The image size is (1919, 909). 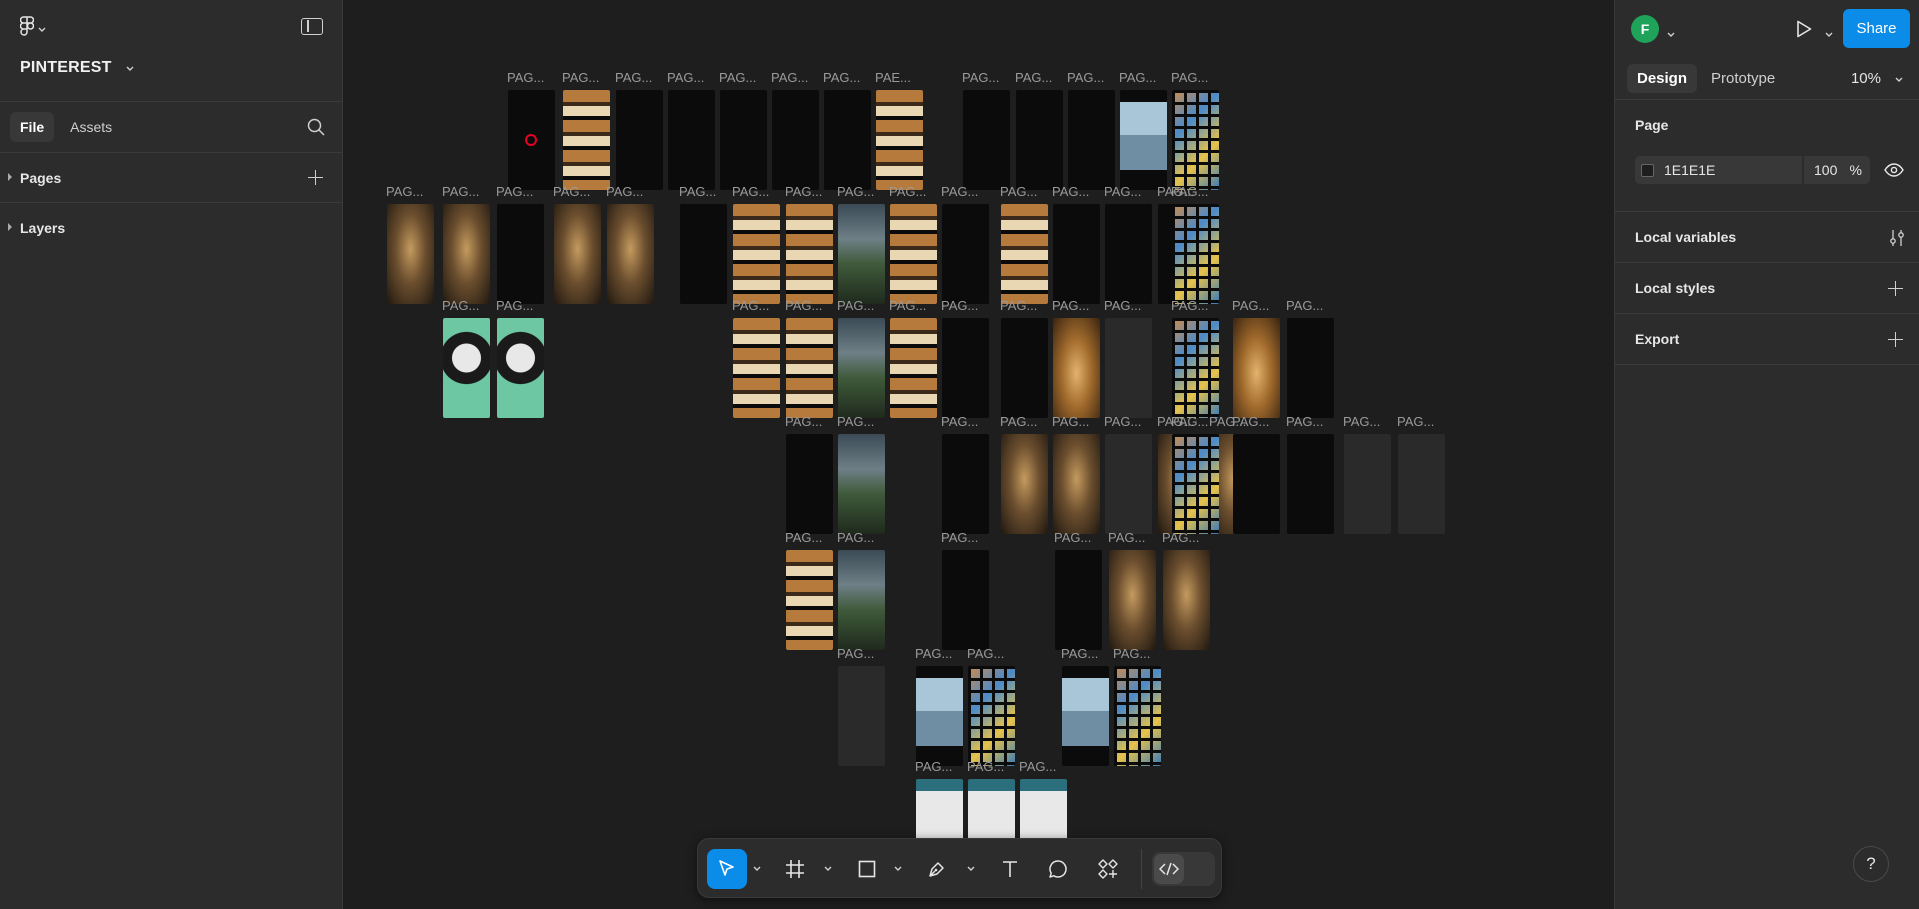 I want to click on eye-icon, so click(x=1894, y=172).